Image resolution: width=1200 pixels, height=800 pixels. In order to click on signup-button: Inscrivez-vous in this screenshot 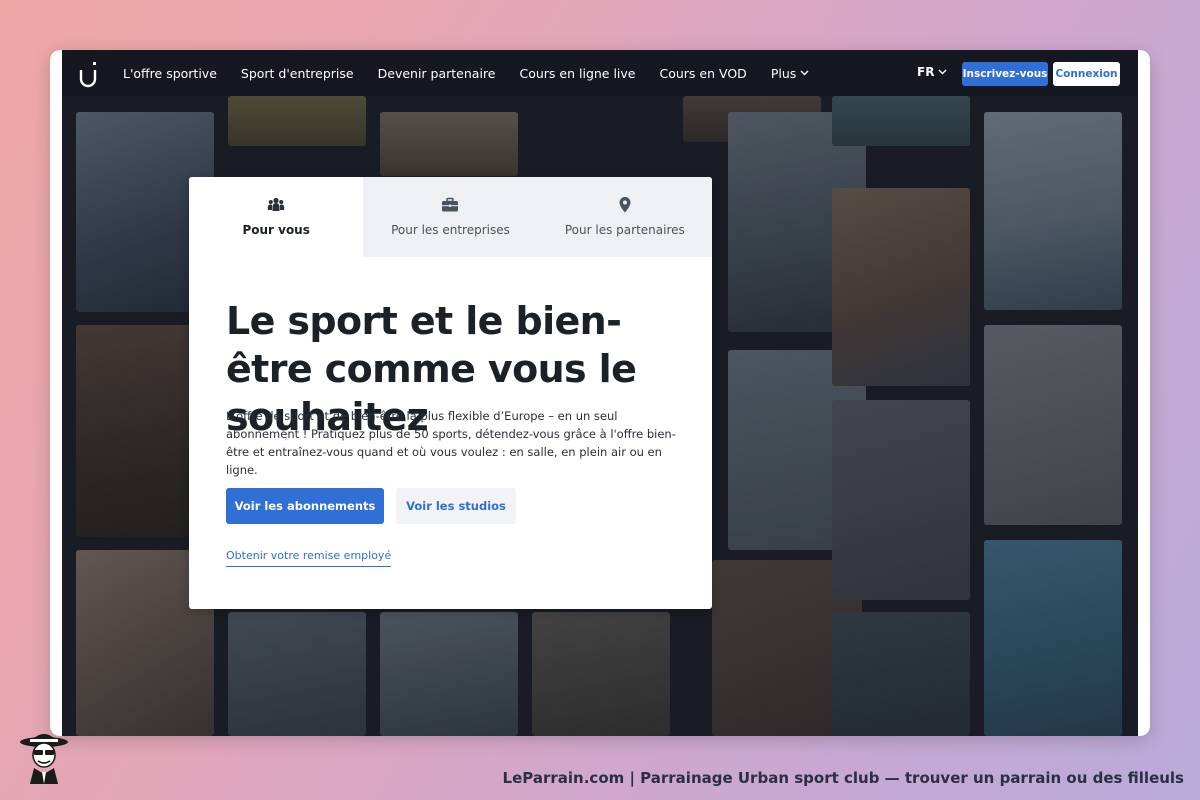, I will do `click(1005, 74)`.